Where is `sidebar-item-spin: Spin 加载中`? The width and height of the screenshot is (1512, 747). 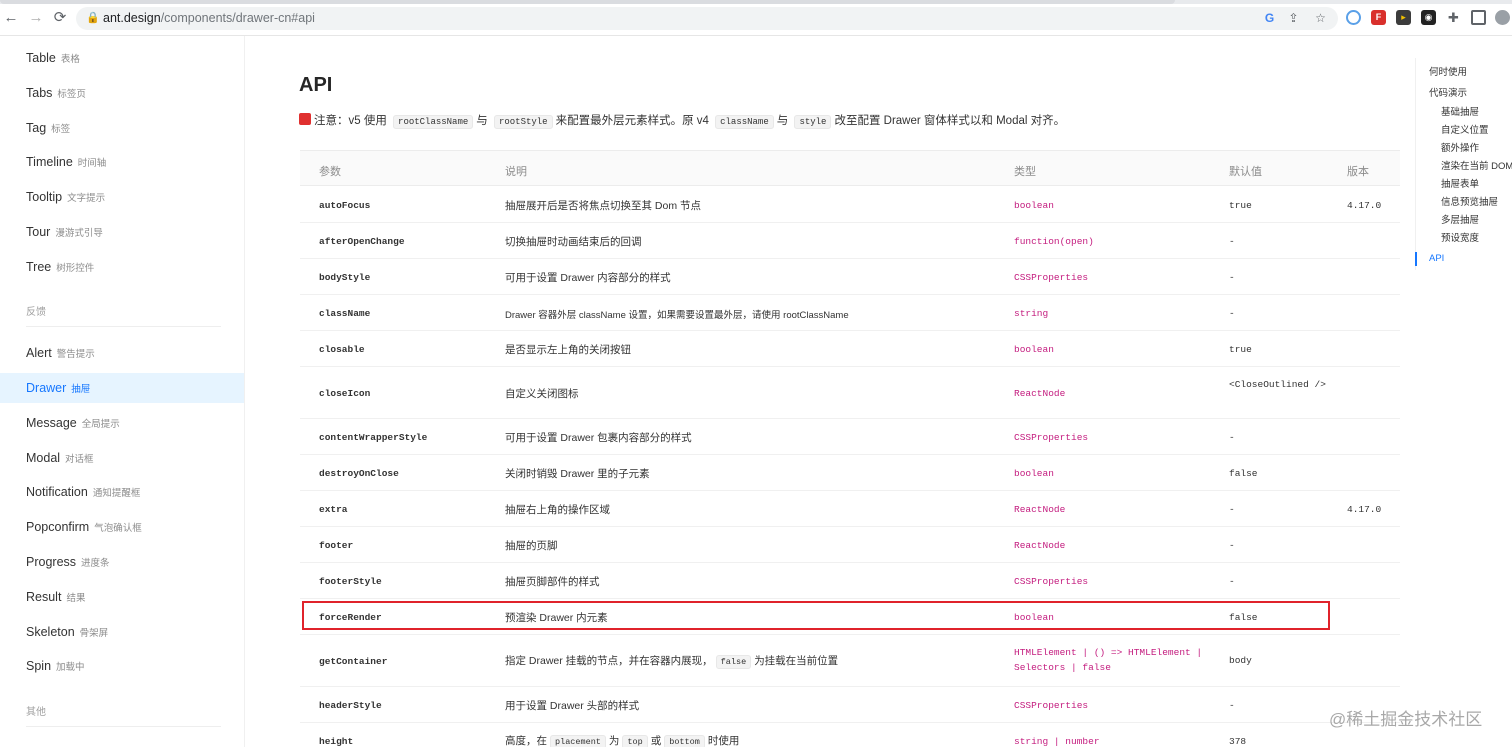 sidebar-item-spin: Spin 加载中 is located at coordinates (122, 666).